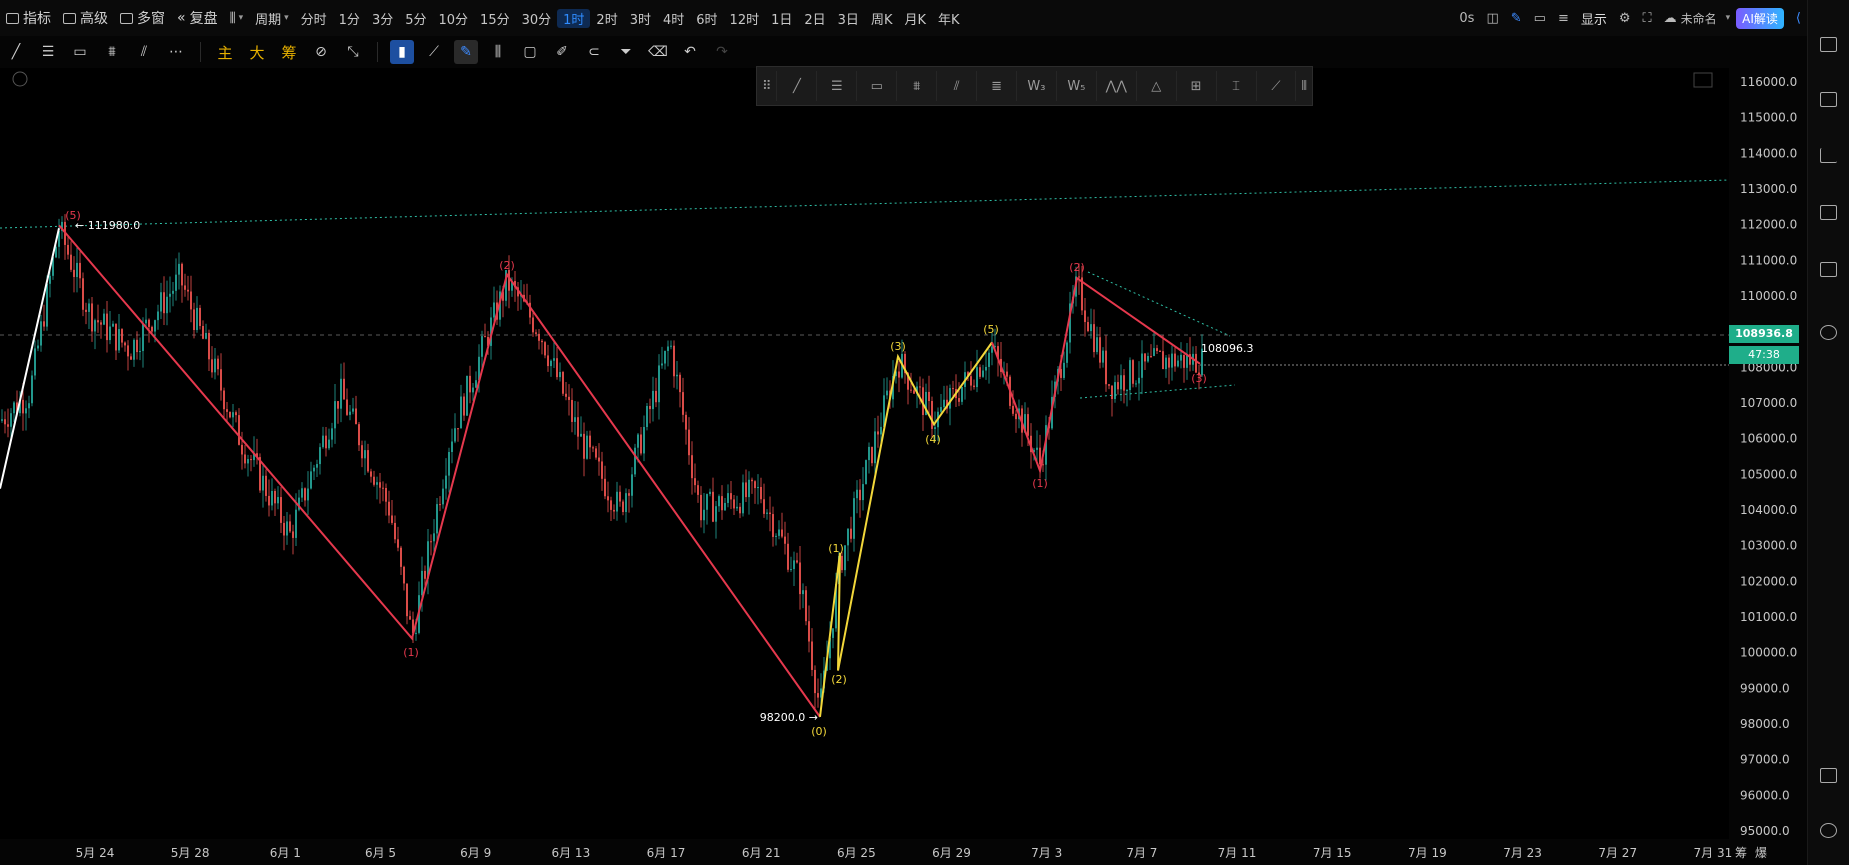 The width and height of the screenshot is (1849, 865). What do you see at coordinates (745, 18) in the screenshot?
I see `timeframe-tab: 12时` at bounding box center [745, 18].